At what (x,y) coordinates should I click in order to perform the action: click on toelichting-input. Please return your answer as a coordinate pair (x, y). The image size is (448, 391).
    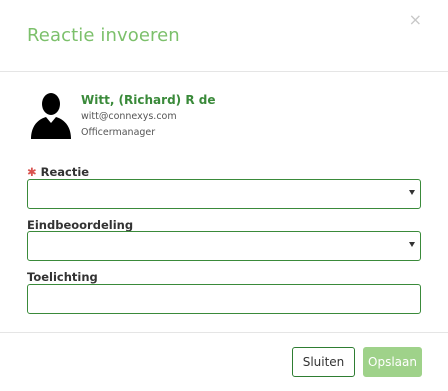
    Looking at the image, I should click on (224, 299).